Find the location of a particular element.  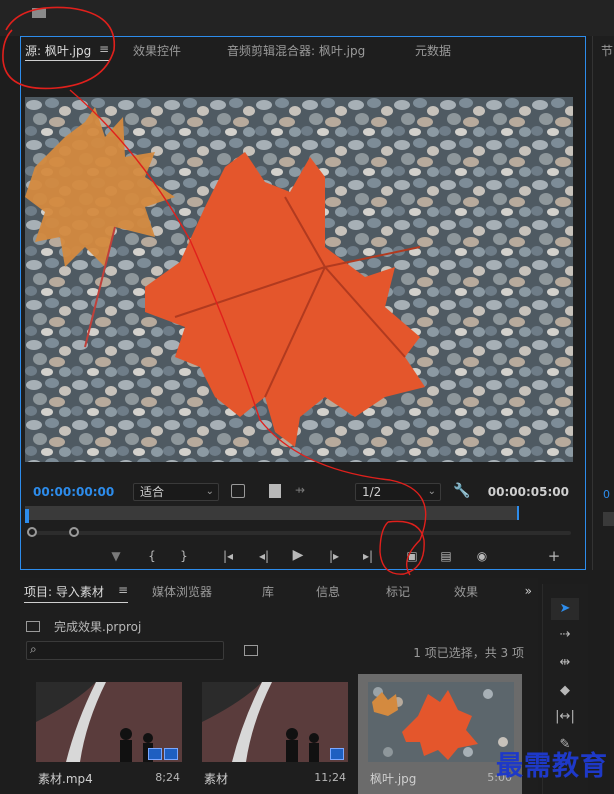

step-back-icon: ◂| is located at coordinates (264, 556).